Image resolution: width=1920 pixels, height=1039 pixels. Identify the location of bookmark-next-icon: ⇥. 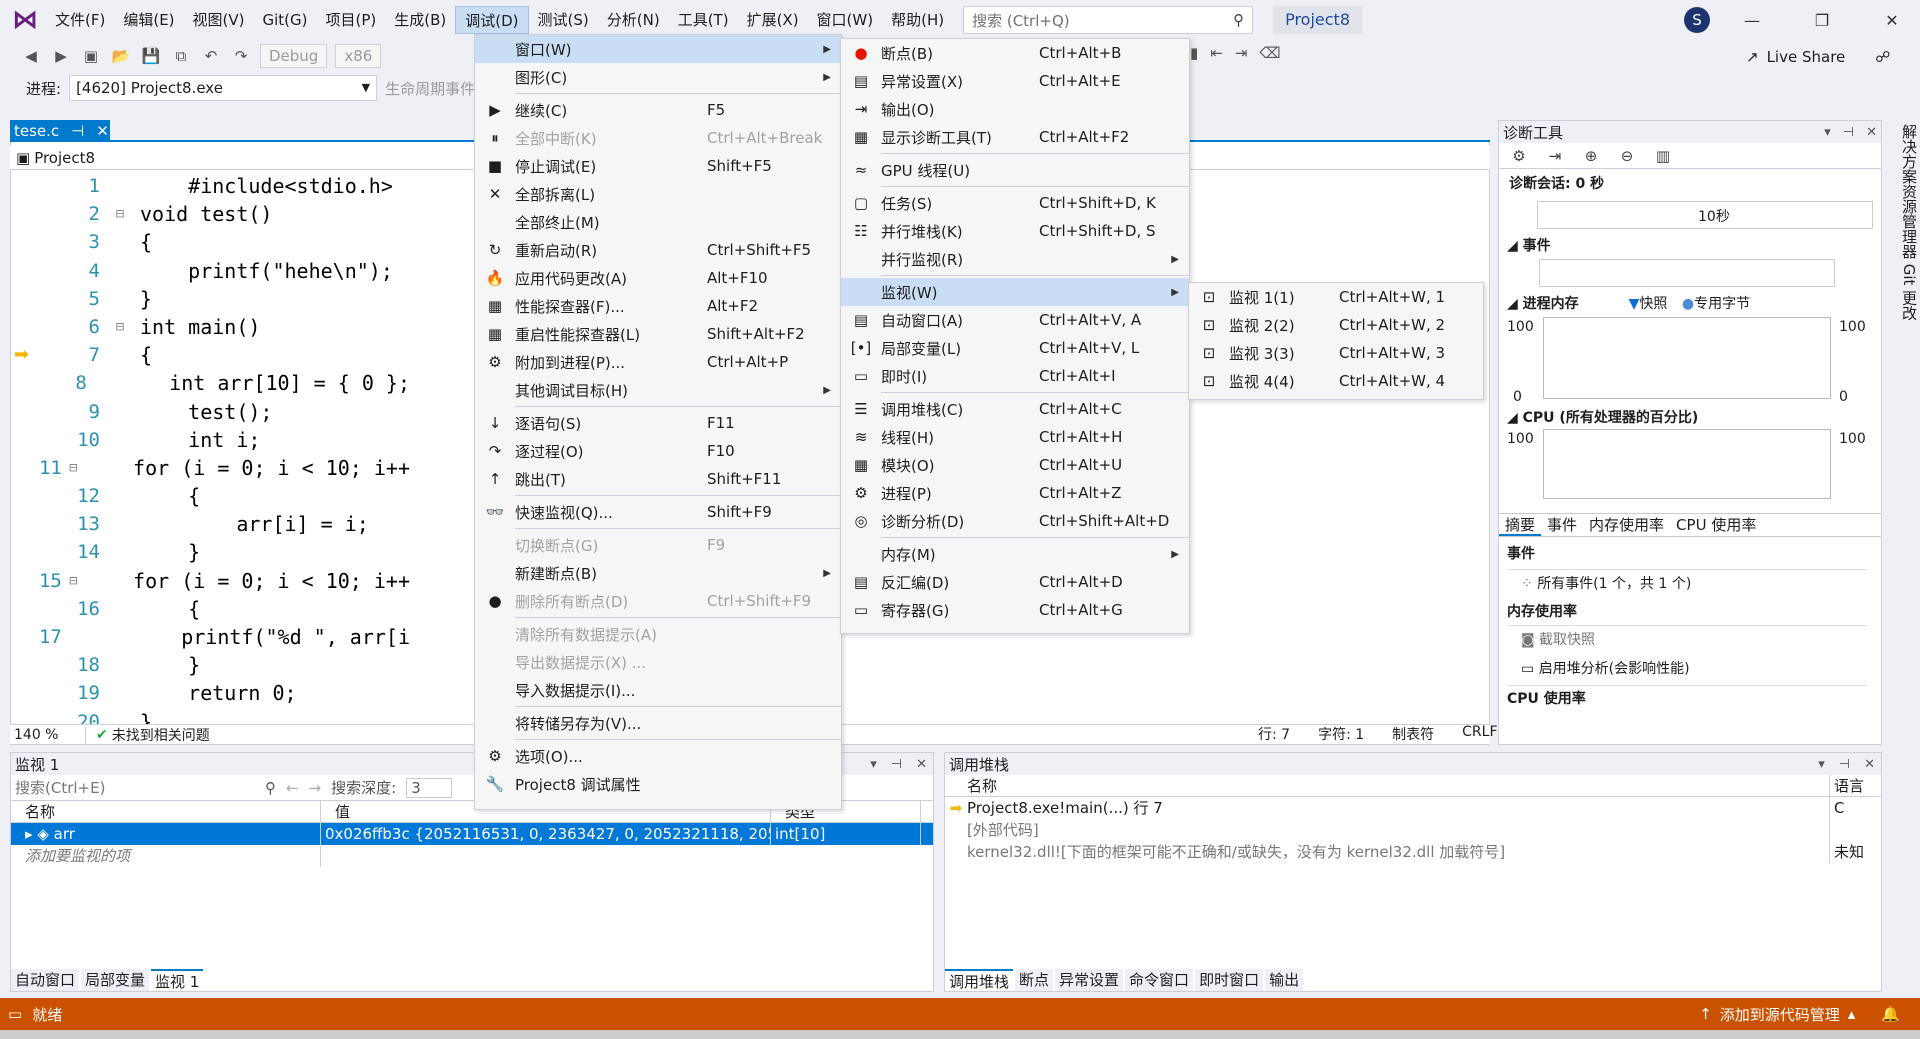
(1241, 53).